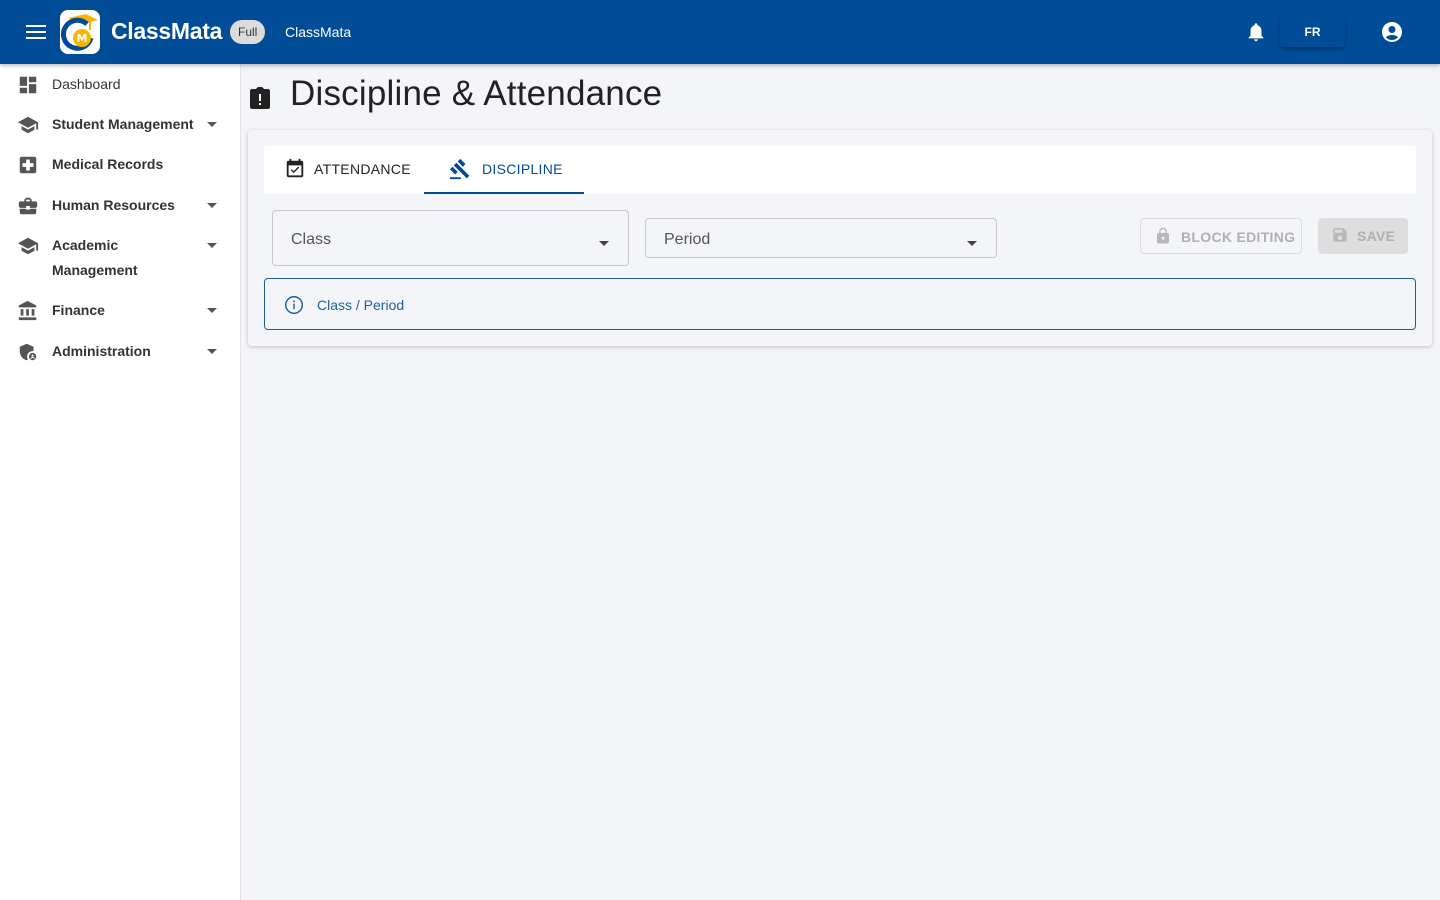  What do you see at coordinates (460, 169) in the screenshot?
I see `gavel-icon` at bounding box center [460, 169].